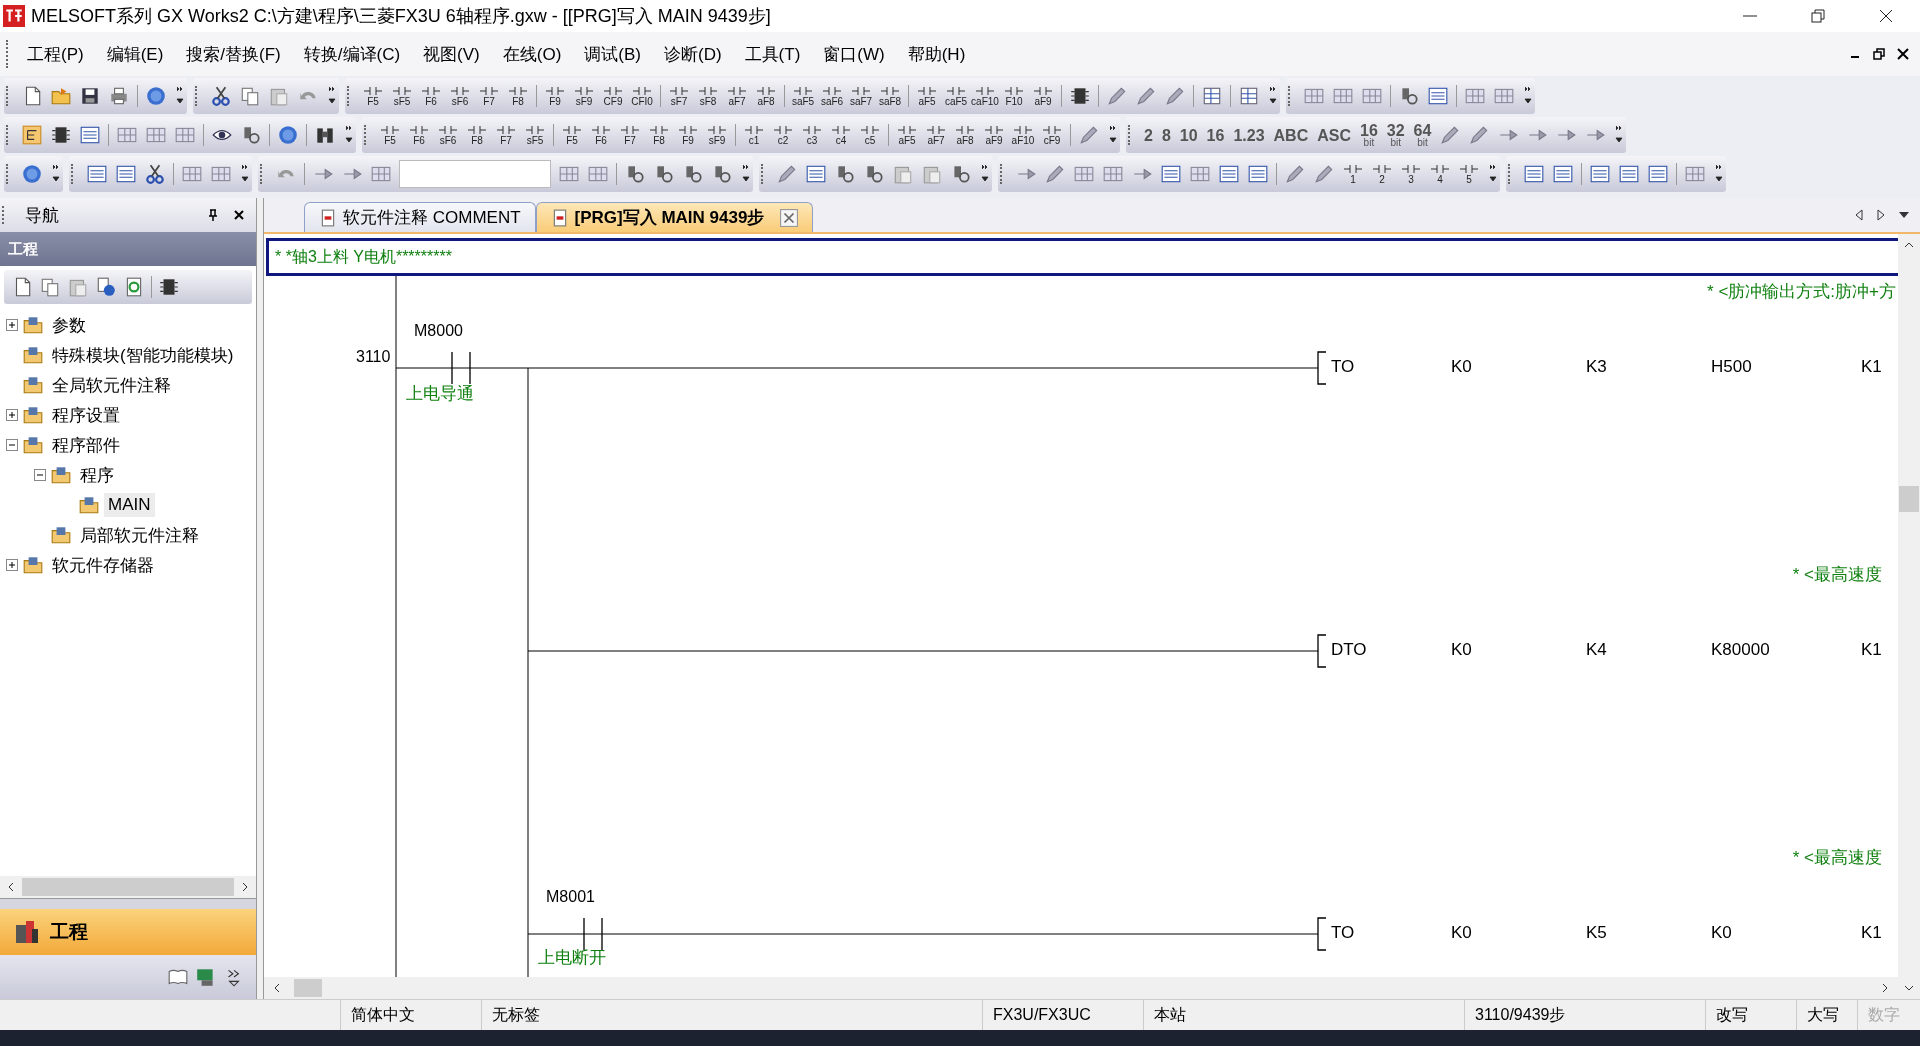 This screenshot has width=1920, height=1046. What do you see at coordinates (1909, 499) in the screenshot?
I see `scrollbar-thumb` at bounding box center [1909, 499].